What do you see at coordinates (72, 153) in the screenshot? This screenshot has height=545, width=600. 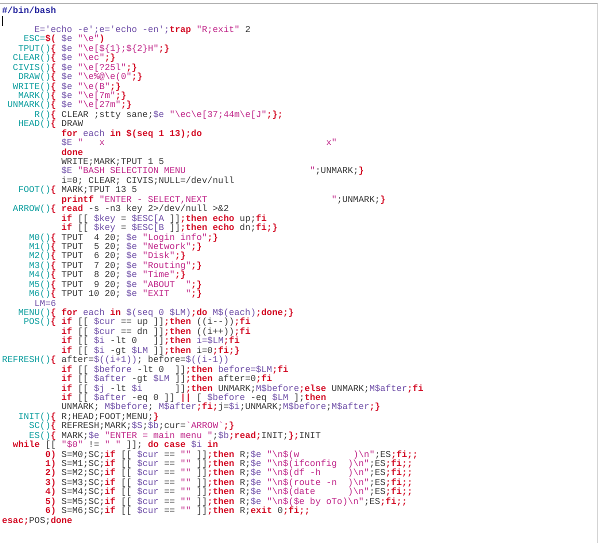 I see `code-line: done` at bounding box center [72, 153].